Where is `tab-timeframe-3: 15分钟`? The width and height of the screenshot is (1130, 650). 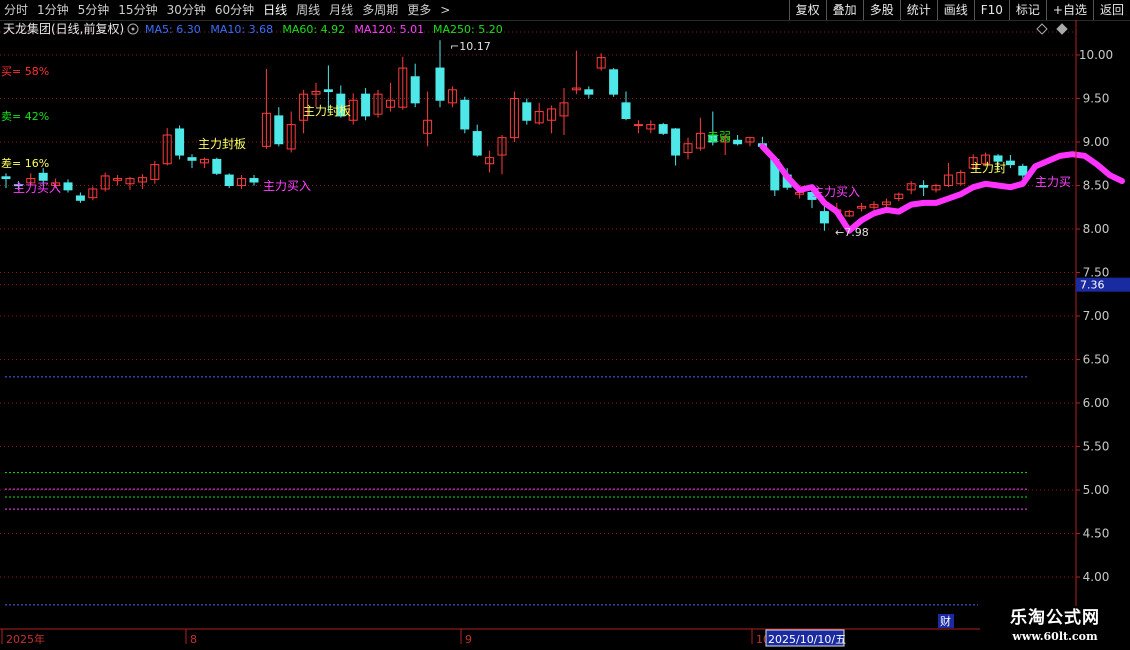
tab-timeframe-3: 15分钟 is located at coordinates (138, 10).